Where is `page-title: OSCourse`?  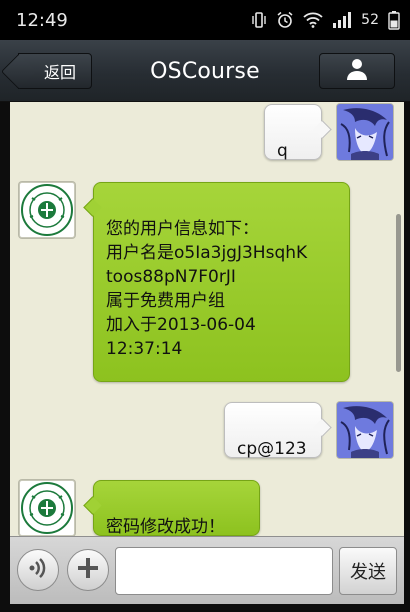
page-title: OSCourse is located at coordinates (205, 71).